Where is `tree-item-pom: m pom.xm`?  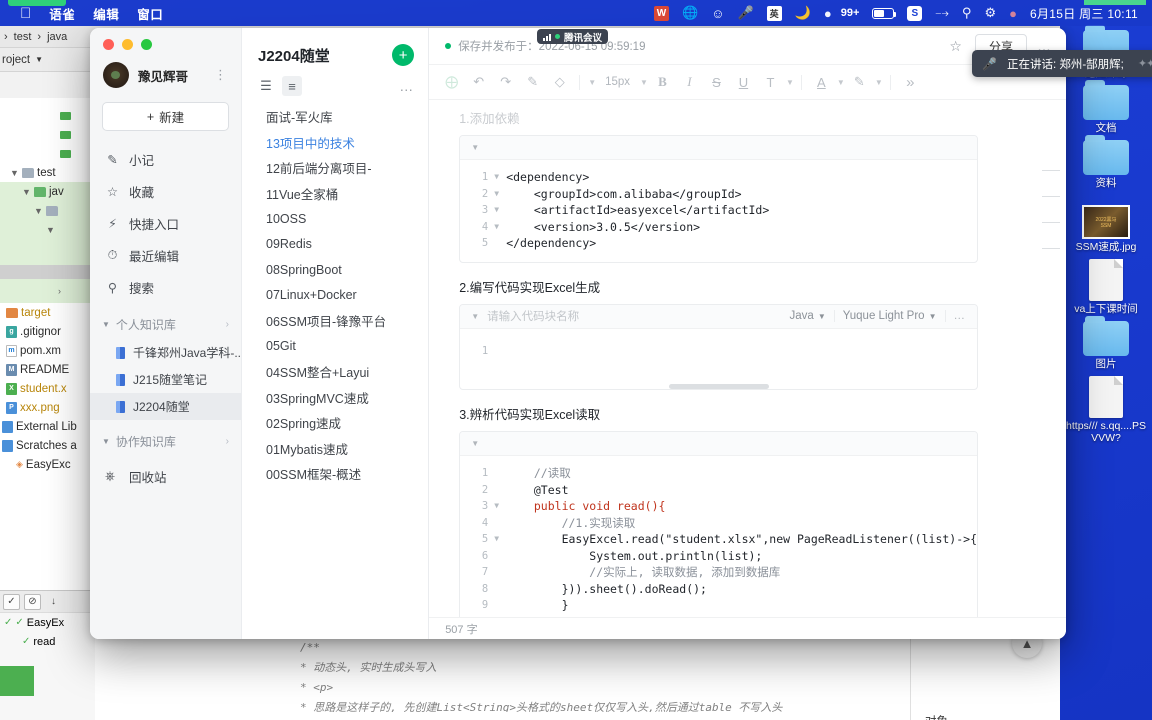
tree-item-pom: m pom.xm is located at coordinates (47, 350).